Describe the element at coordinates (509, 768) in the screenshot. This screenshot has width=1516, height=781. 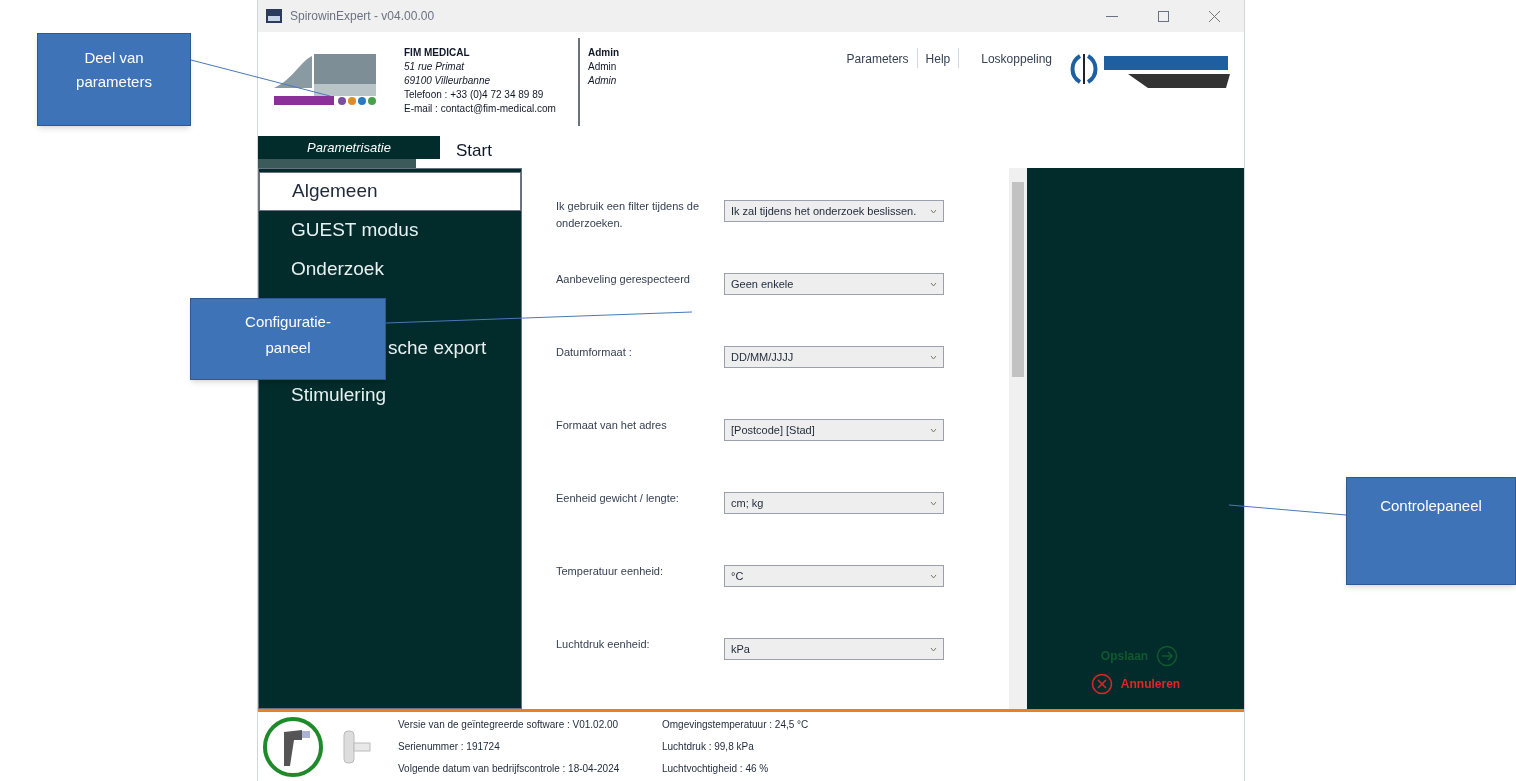
I see `status-text: Volgende datum van bedrijfscontrole : 18-04-2024` at that location.